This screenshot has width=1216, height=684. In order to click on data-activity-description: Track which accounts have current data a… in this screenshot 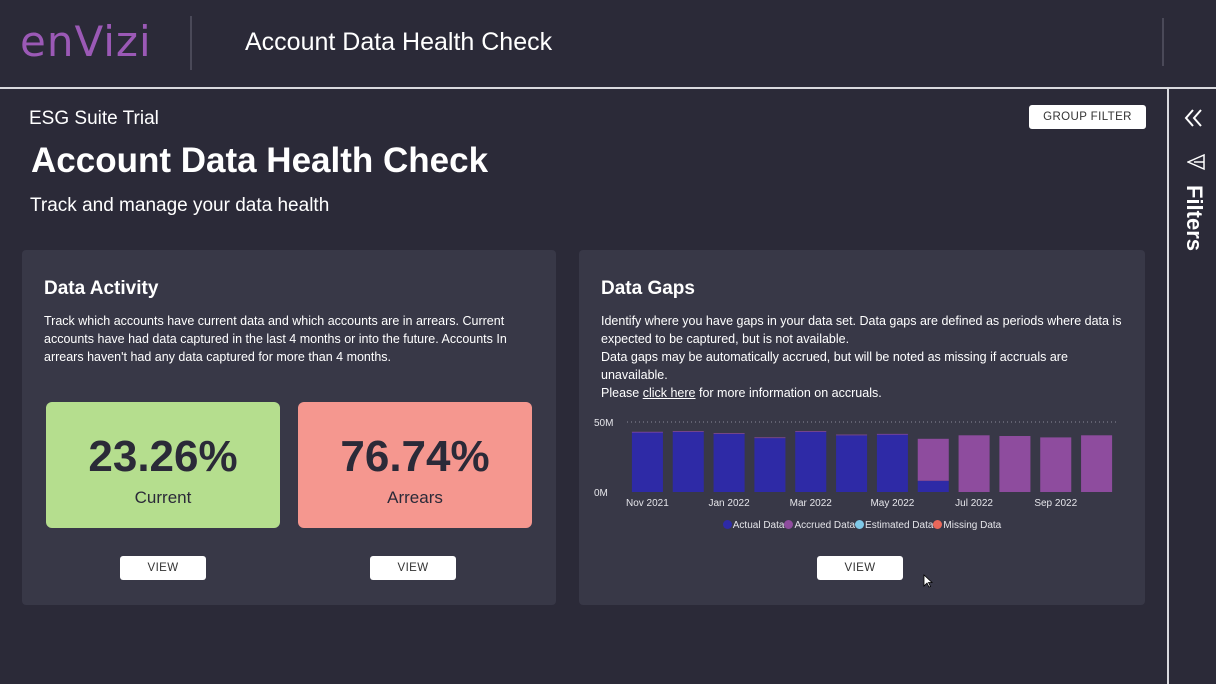, I will do `click(275, 339)`.